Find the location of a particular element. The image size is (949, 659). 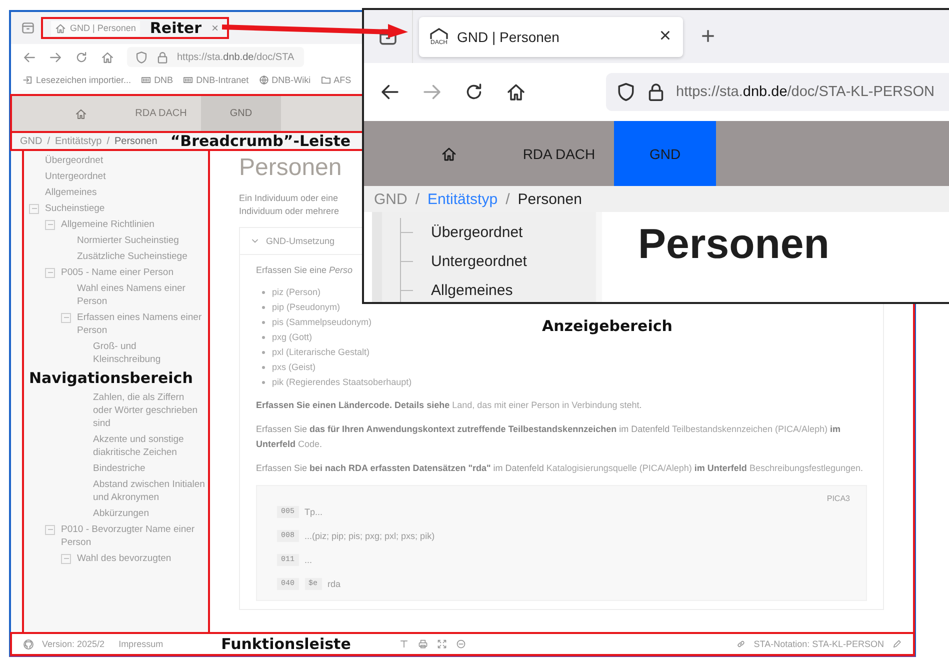

edit-button is located at coordinates (897, 644).